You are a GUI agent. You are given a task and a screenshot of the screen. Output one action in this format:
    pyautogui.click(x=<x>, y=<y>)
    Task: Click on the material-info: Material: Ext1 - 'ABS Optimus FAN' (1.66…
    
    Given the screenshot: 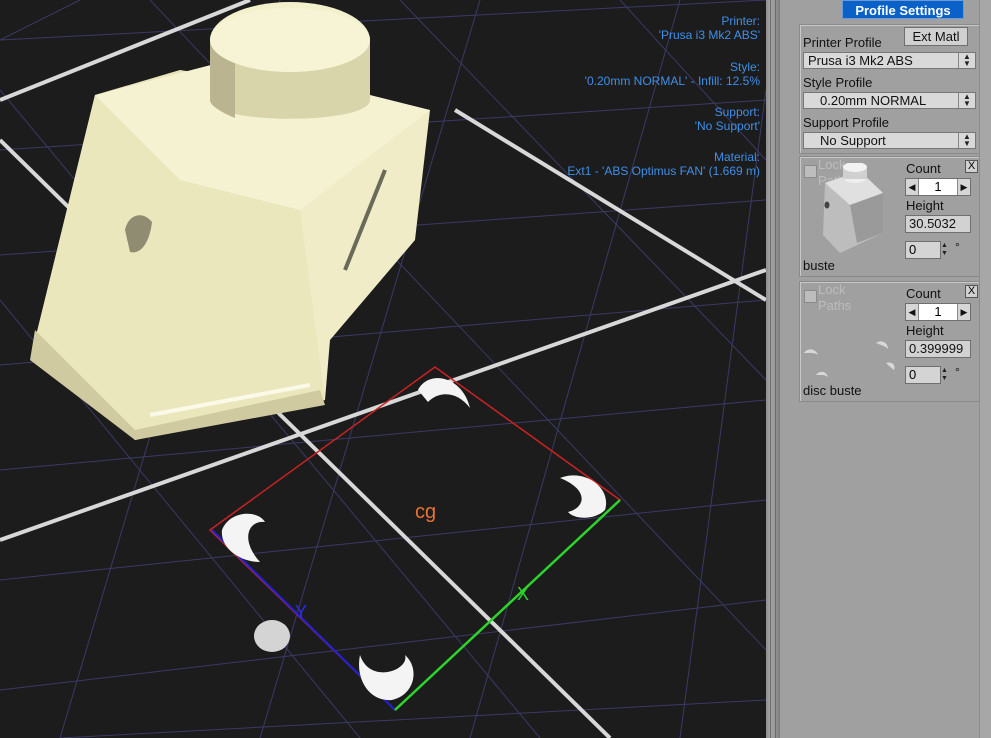 What is the action you would take?
    pyautogui.click(x=663, y=164)
    